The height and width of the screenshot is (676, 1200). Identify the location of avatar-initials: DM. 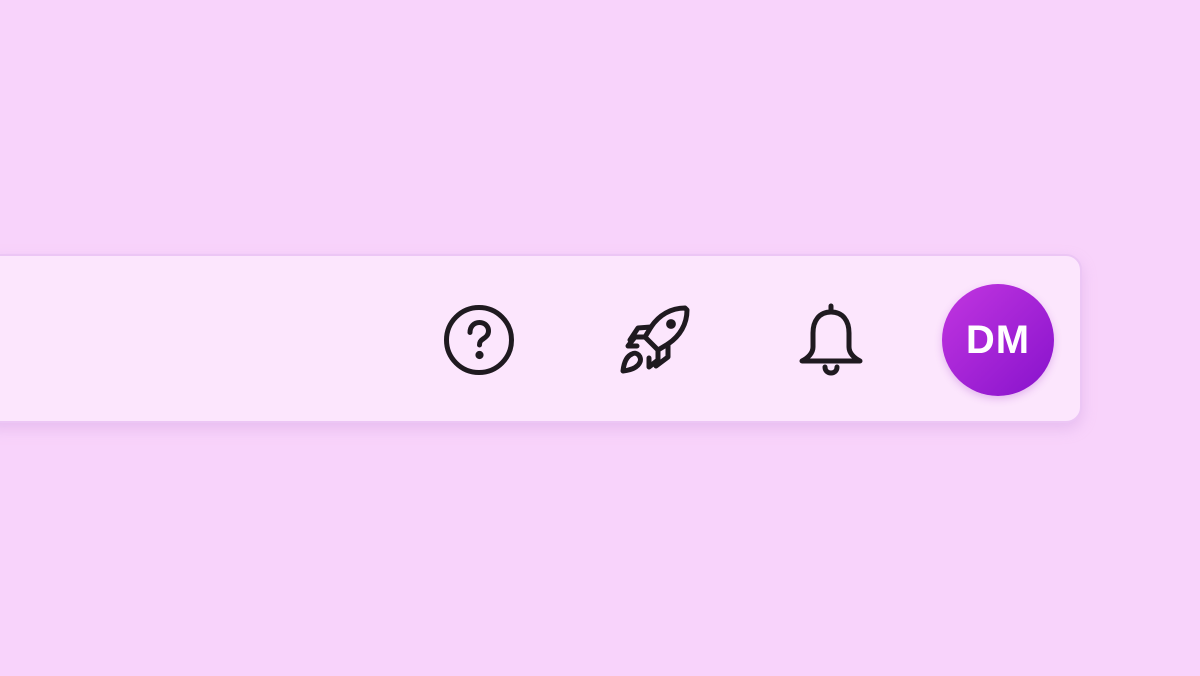
(998, 339).